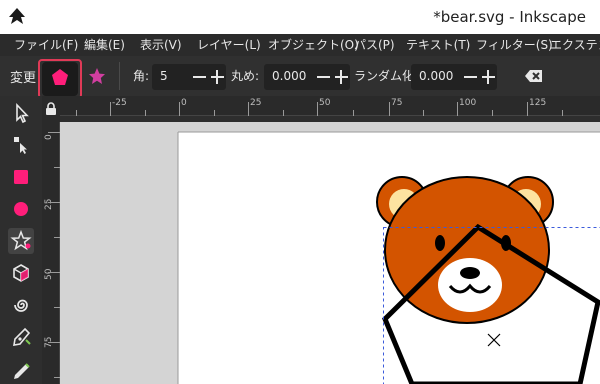  Describe the element at coordinates (494, 340) in the screenshot. I see `rotation-center-marker` at that location.